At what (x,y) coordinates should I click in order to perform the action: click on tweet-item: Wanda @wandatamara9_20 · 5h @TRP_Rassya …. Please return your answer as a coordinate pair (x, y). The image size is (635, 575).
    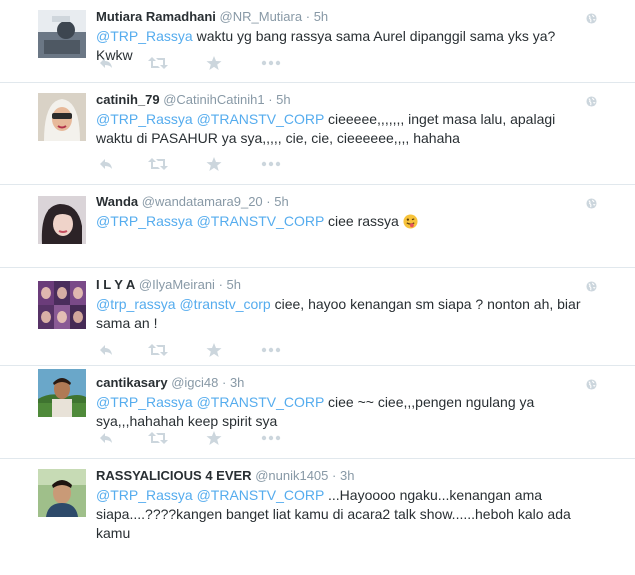
    Looking at the image, I should click on (317, 226).